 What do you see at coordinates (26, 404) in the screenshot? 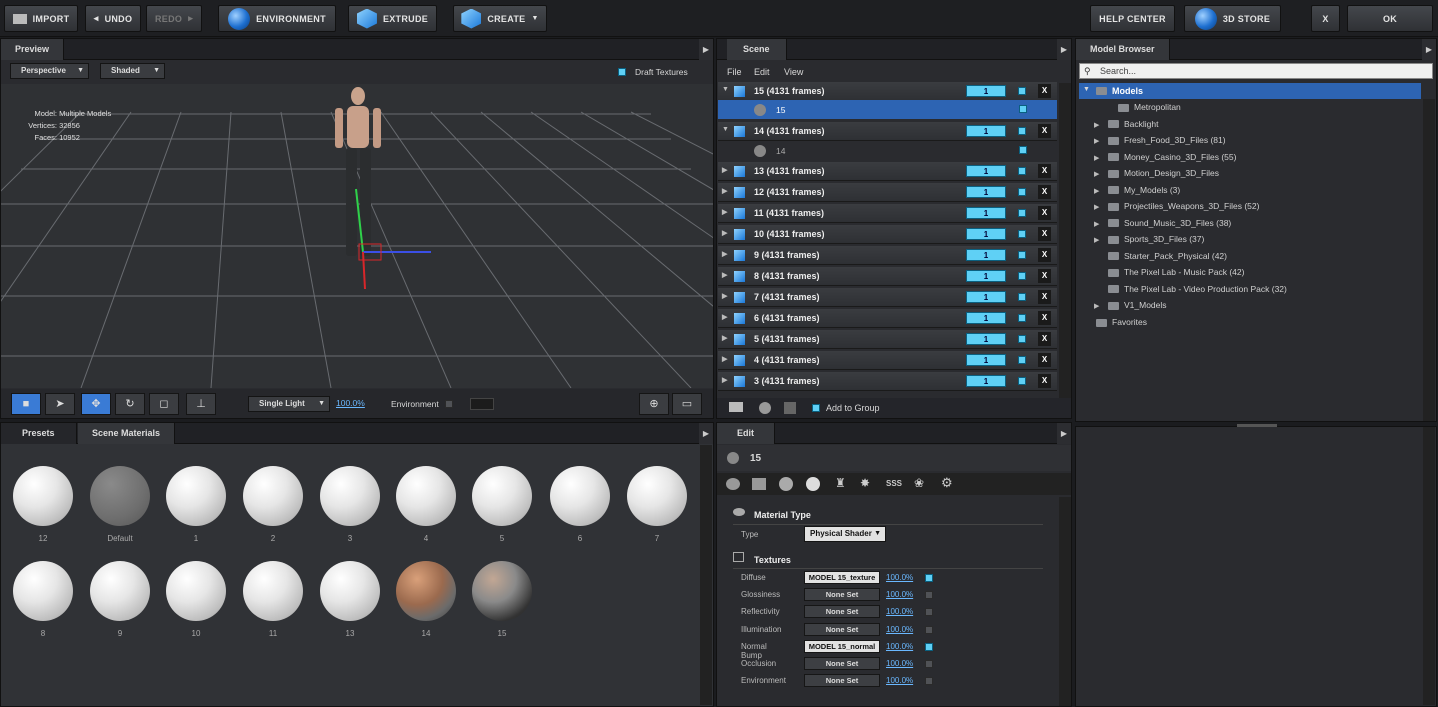
I see `camera-icon: ■` at bounding box center [26, 404].